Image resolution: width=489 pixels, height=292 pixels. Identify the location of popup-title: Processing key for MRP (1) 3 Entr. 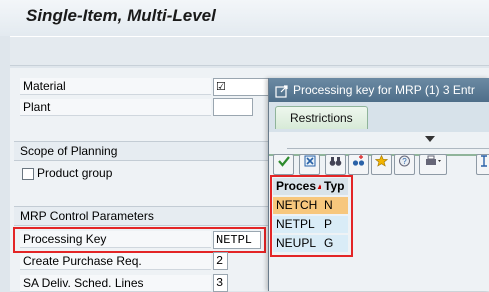
(384, 90).